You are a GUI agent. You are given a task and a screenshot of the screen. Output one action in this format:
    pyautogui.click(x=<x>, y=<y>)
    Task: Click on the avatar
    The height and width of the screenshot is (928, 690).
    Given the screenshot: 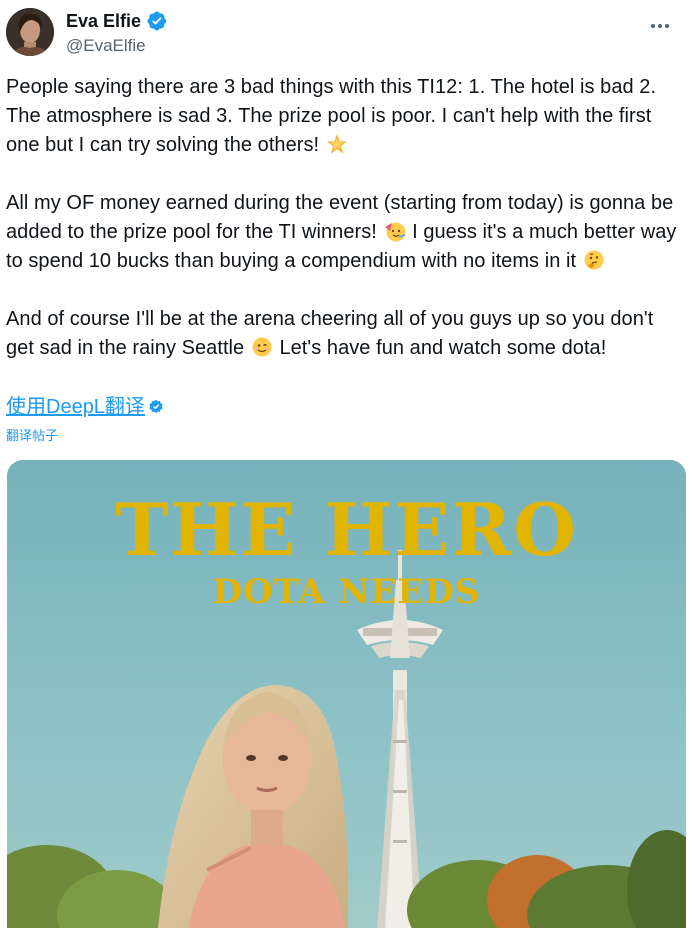 What is the action you would take?
    pyautogui.click(x=30, y=32)
    